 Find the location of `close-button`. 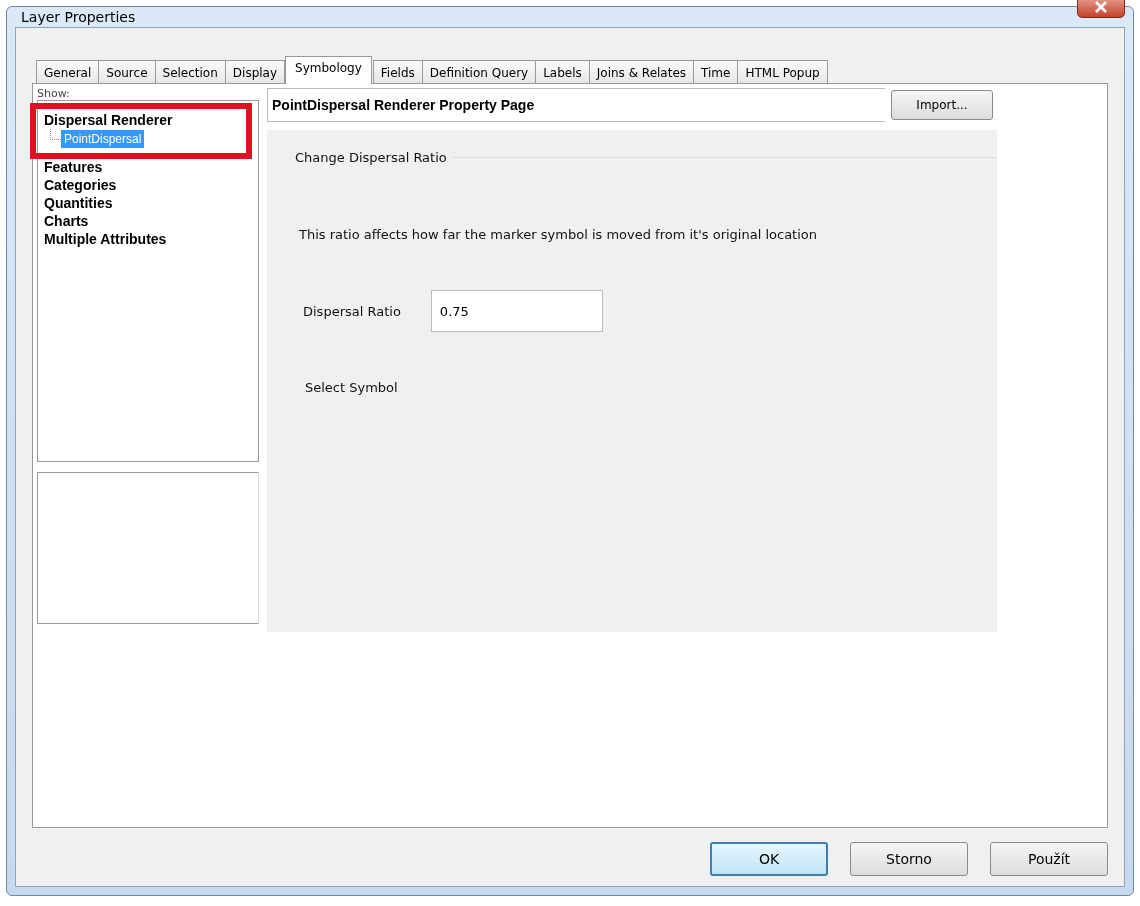

close-button is located at coordinates (1101, 9).